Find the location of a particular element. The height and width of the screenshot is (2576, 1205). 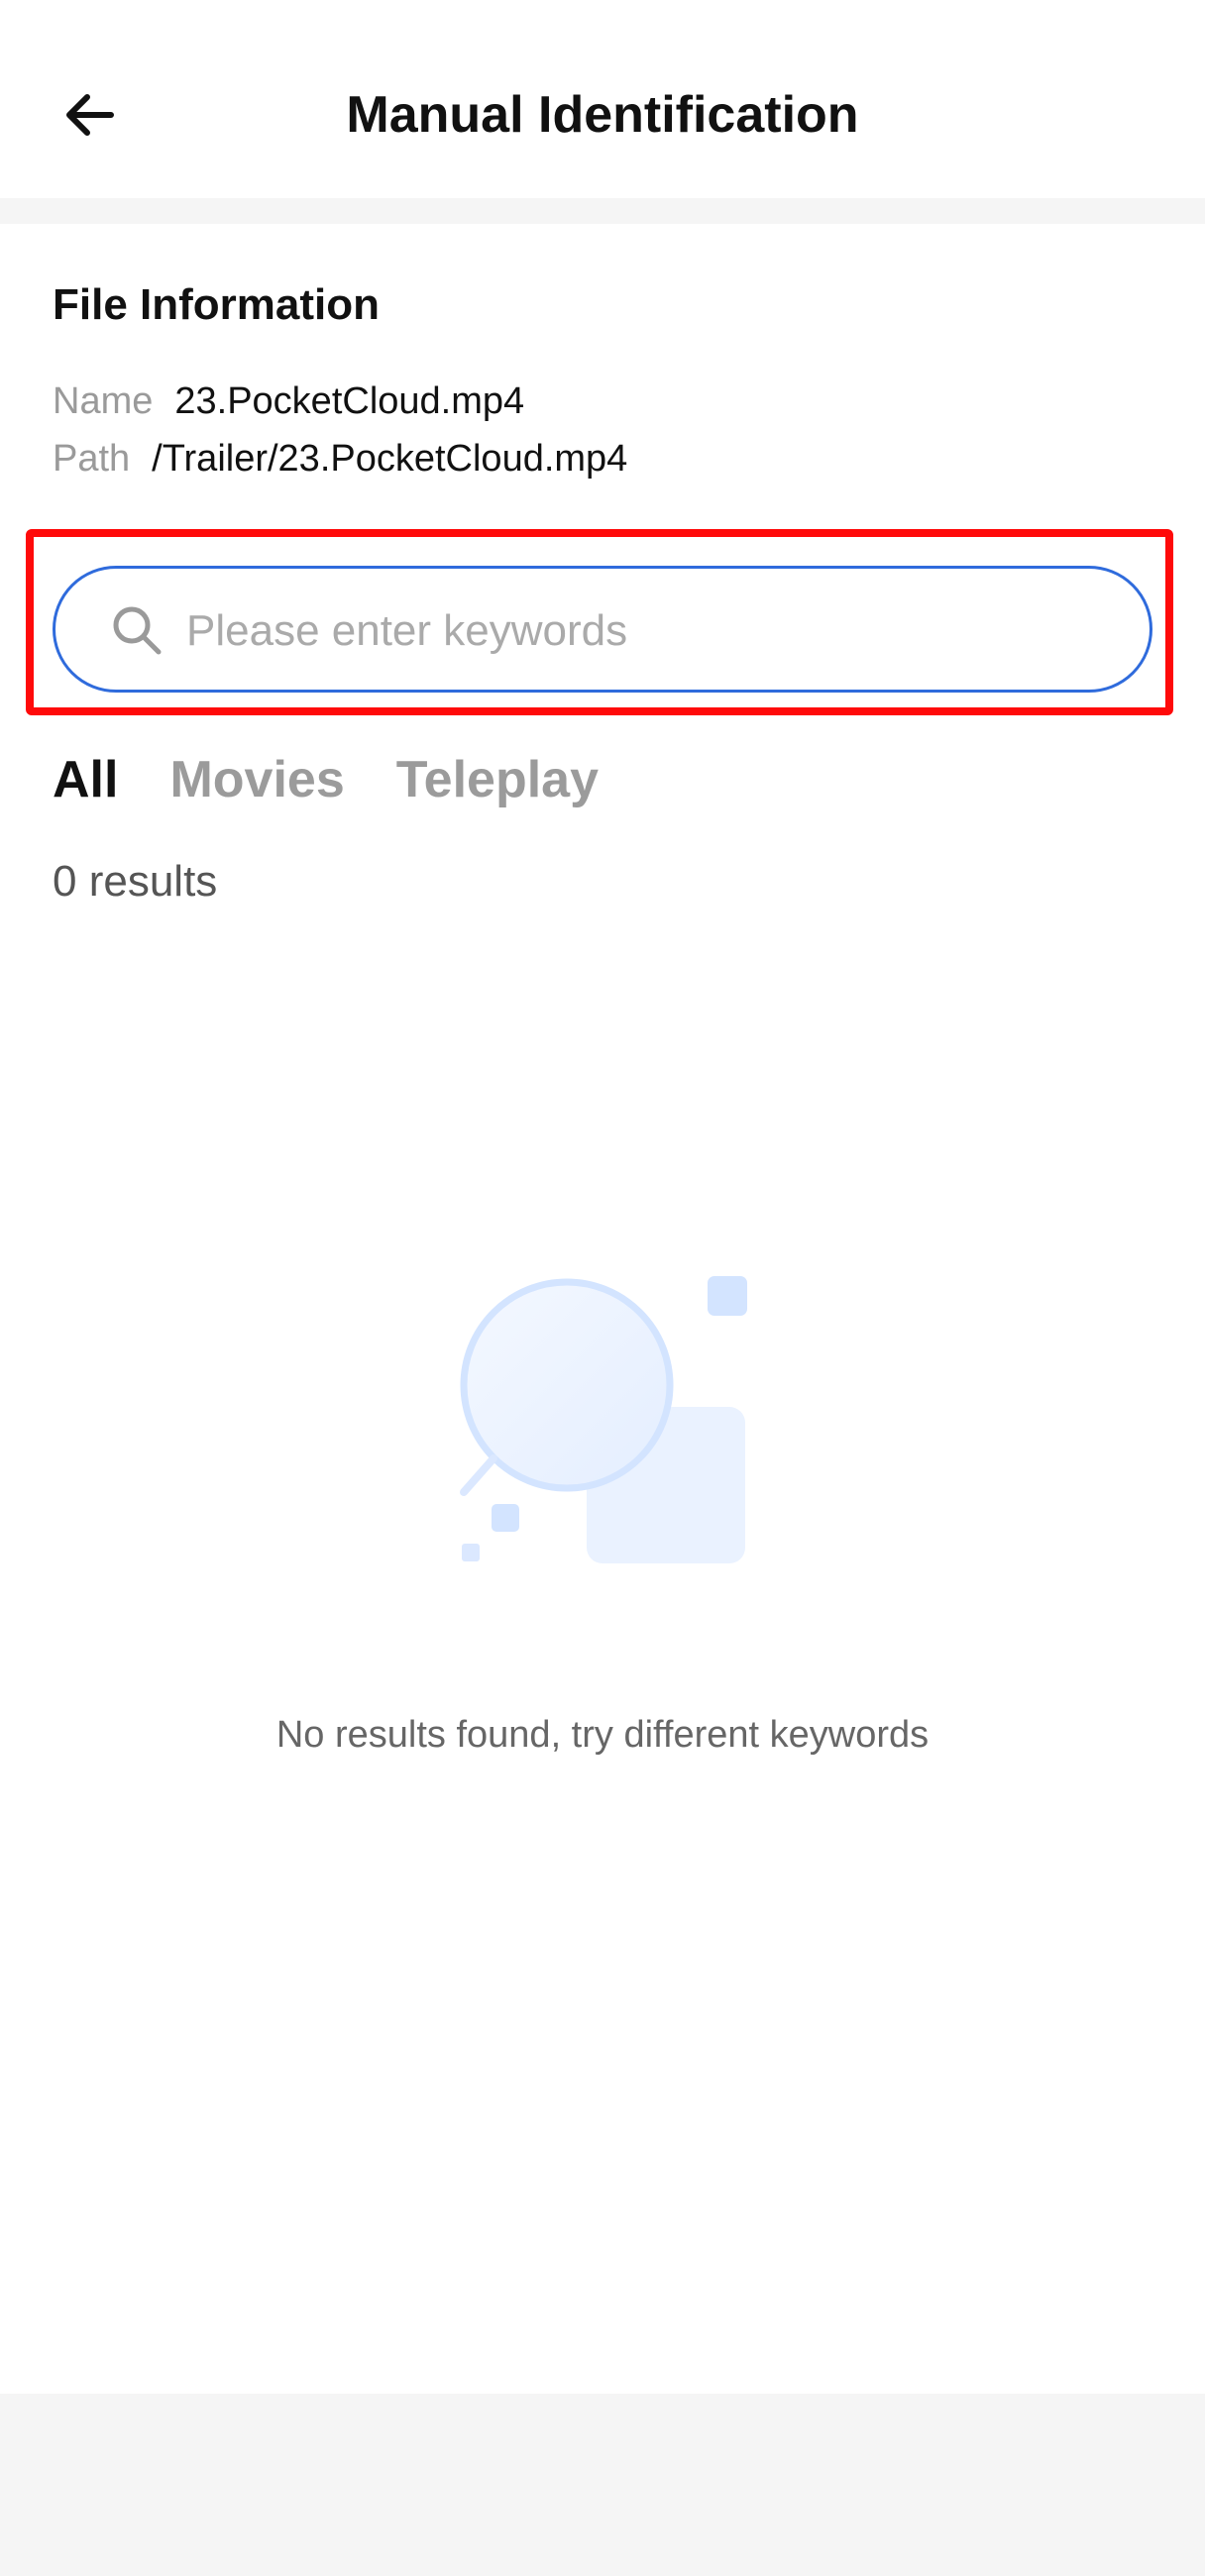

file-name-value: 23.PocketCloud.mp4 is located at coordinates (349, 401).